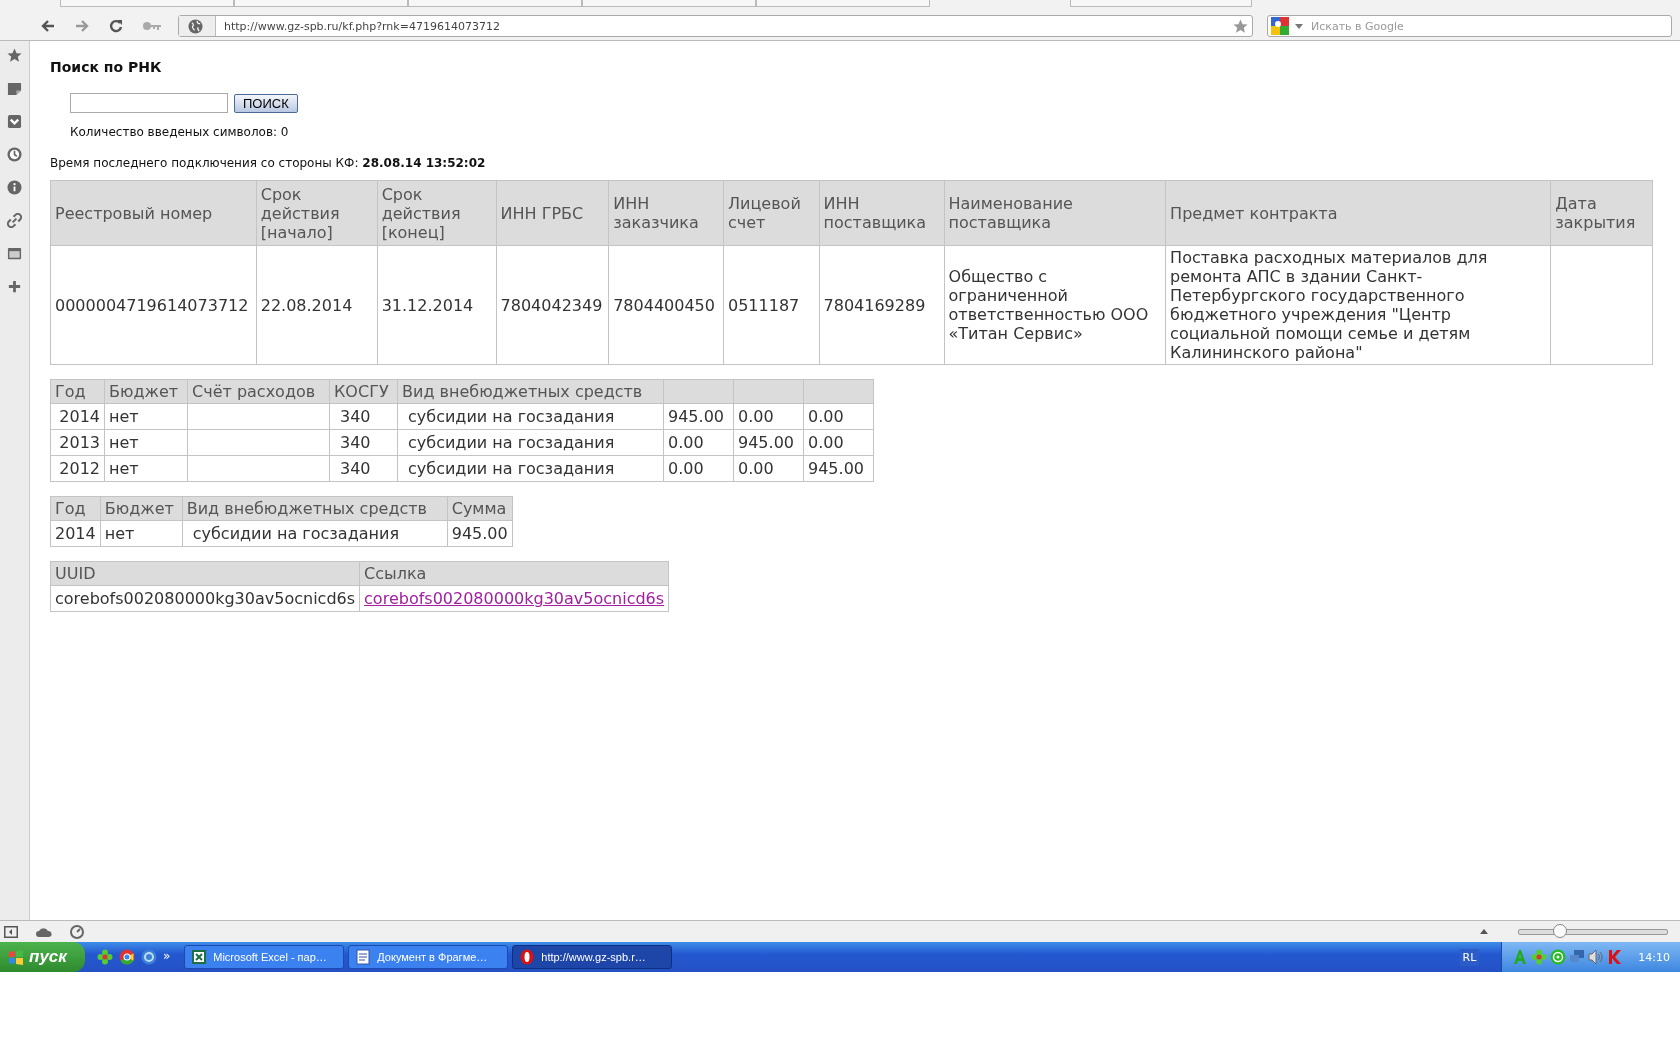  What do you see at coordinates (1358, 305) in the screenshot?
I see `table-cell: Поставка расходных материалов для ремонта АПС в здании Санкт-Петербургского государственного бюджетного учреждения "Центр социальной помощи семье и детям Калининского района"` at bounding box center [1358, 305].